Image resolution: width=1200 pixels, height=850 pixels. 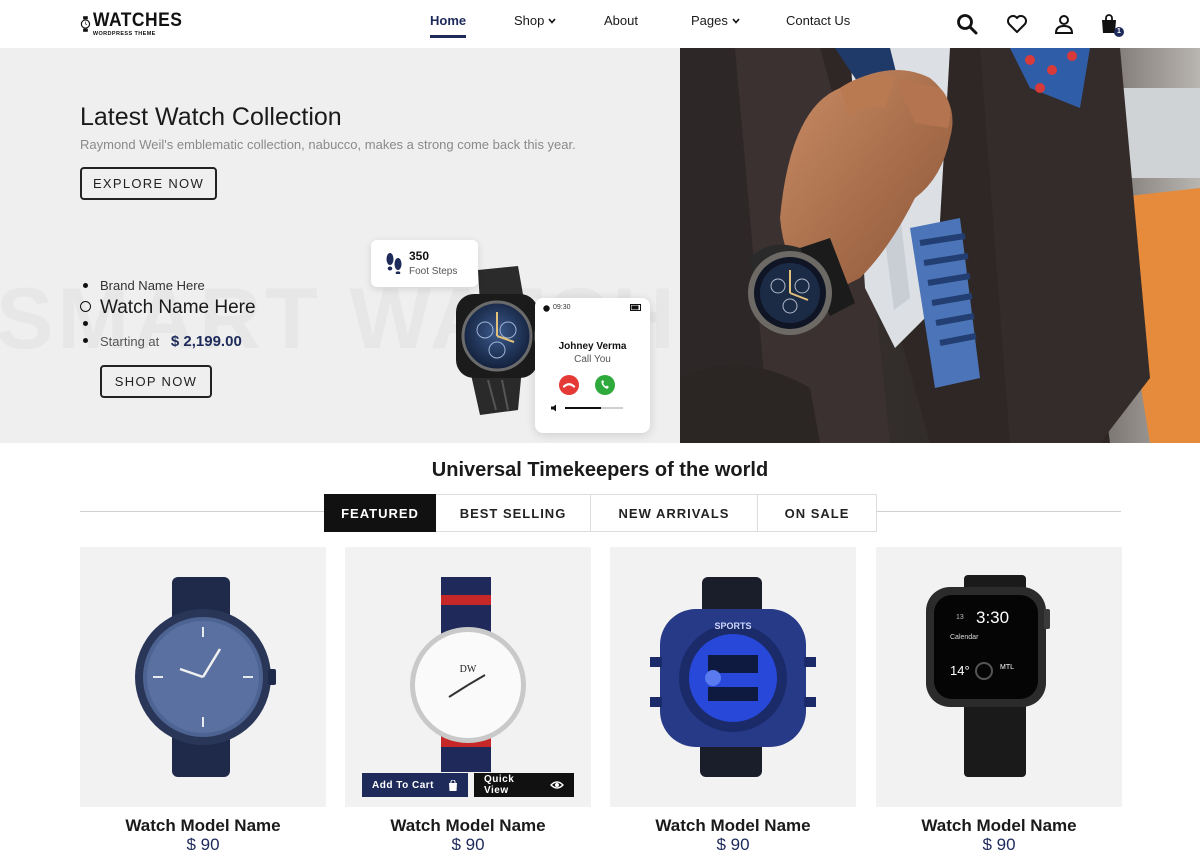 I want to click on product-card: SPORTS Watch Model Name $ 90, so click(x=733, y=698).